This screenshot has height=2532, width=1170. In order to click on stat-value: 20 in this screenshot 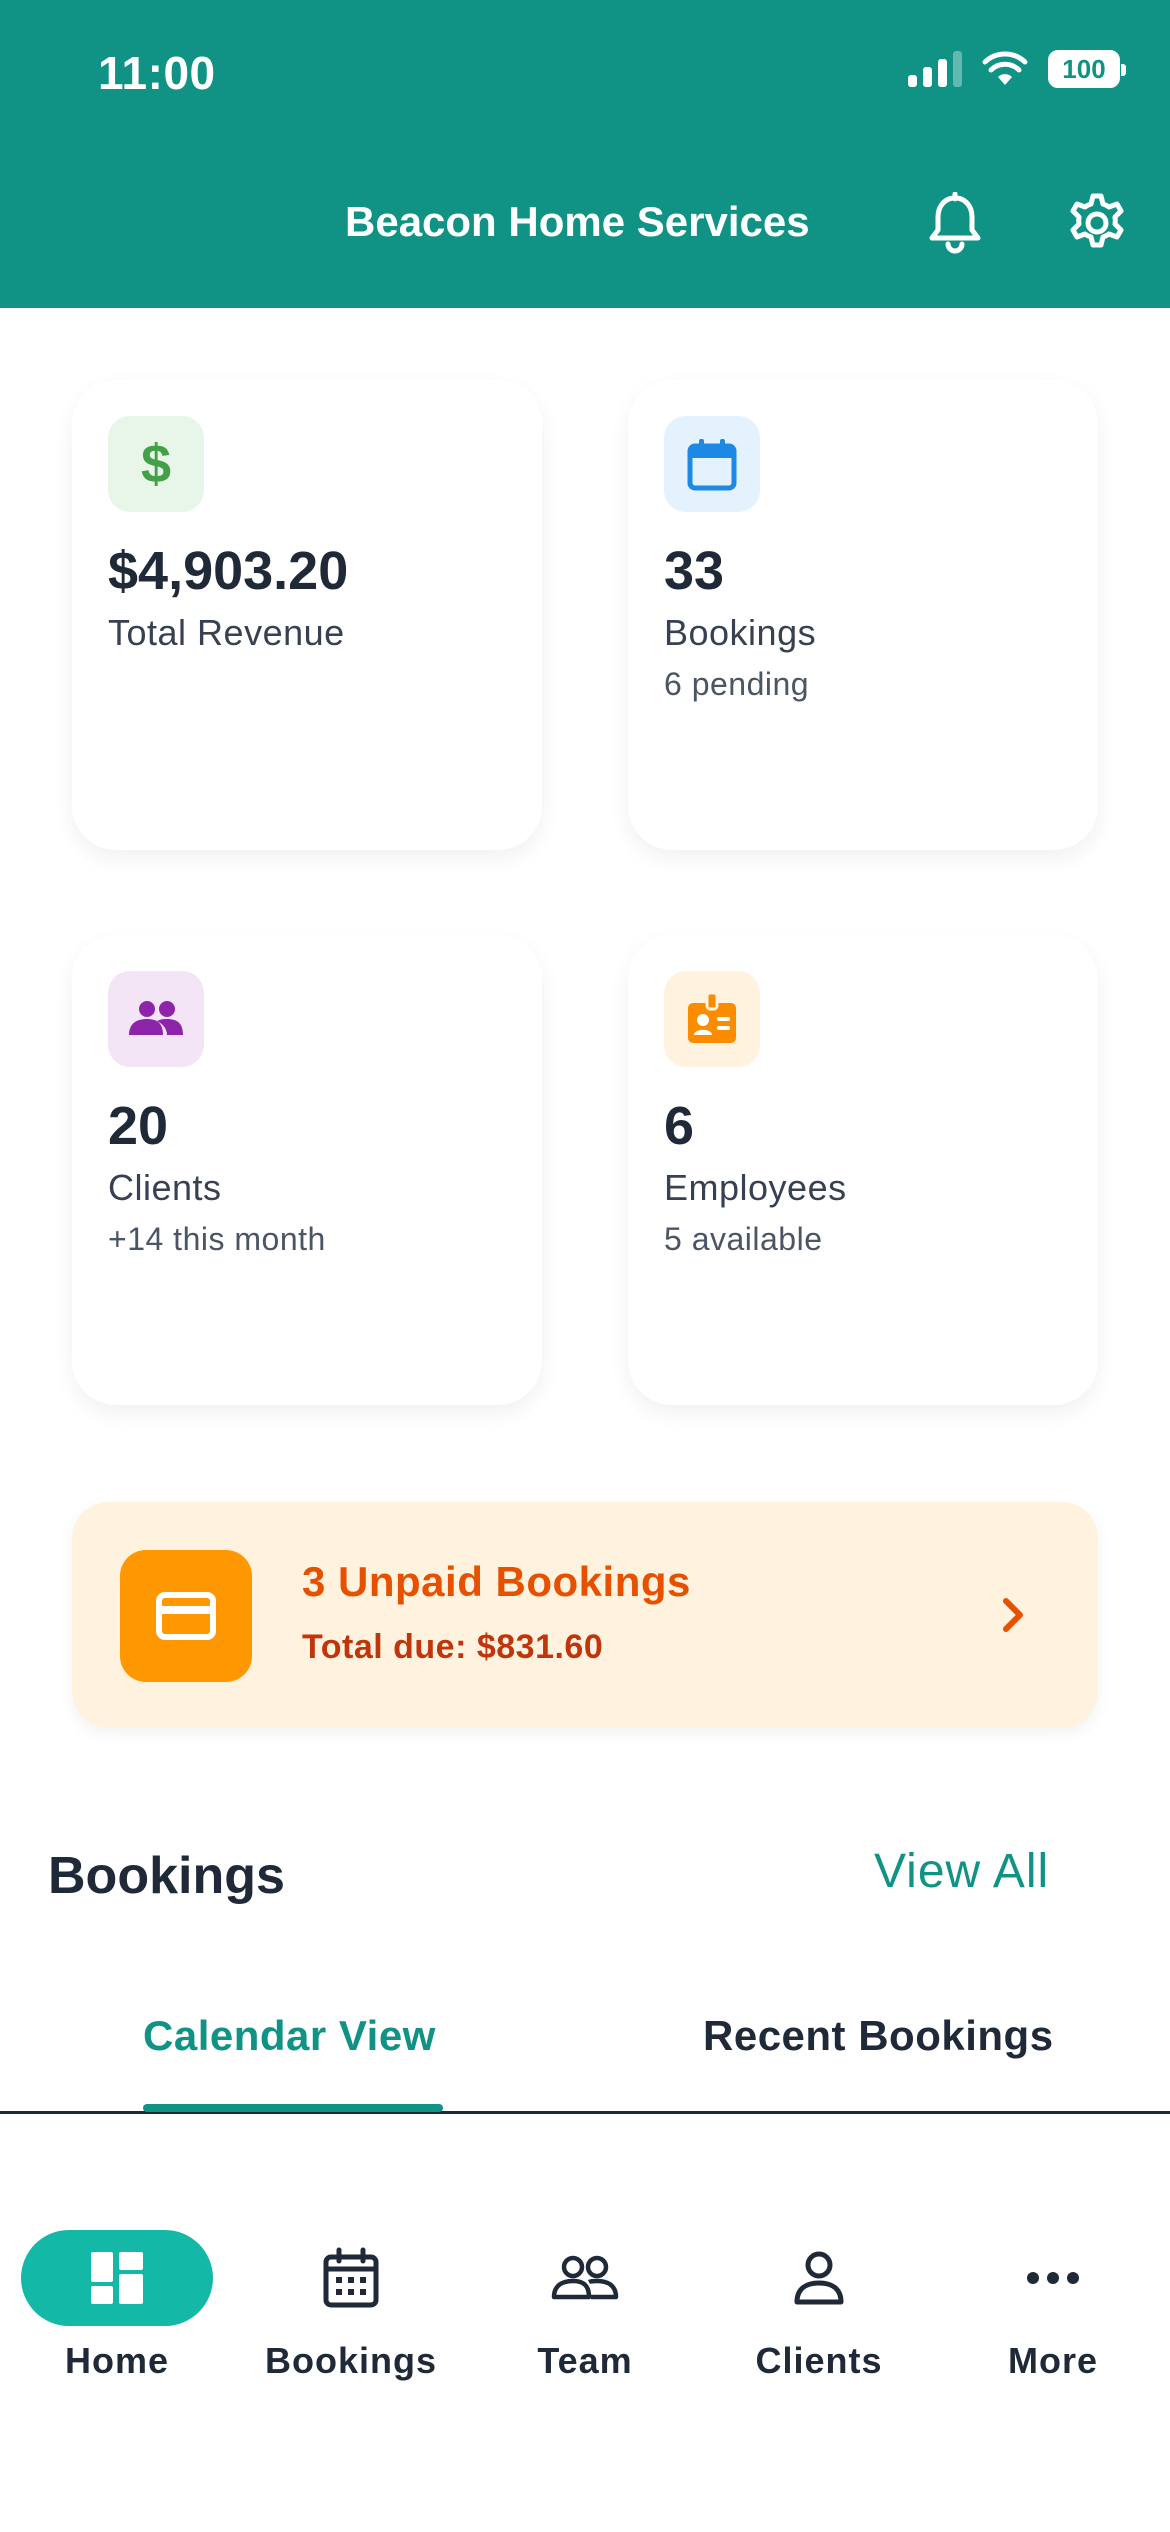, I will do `click(138, 1126)`.